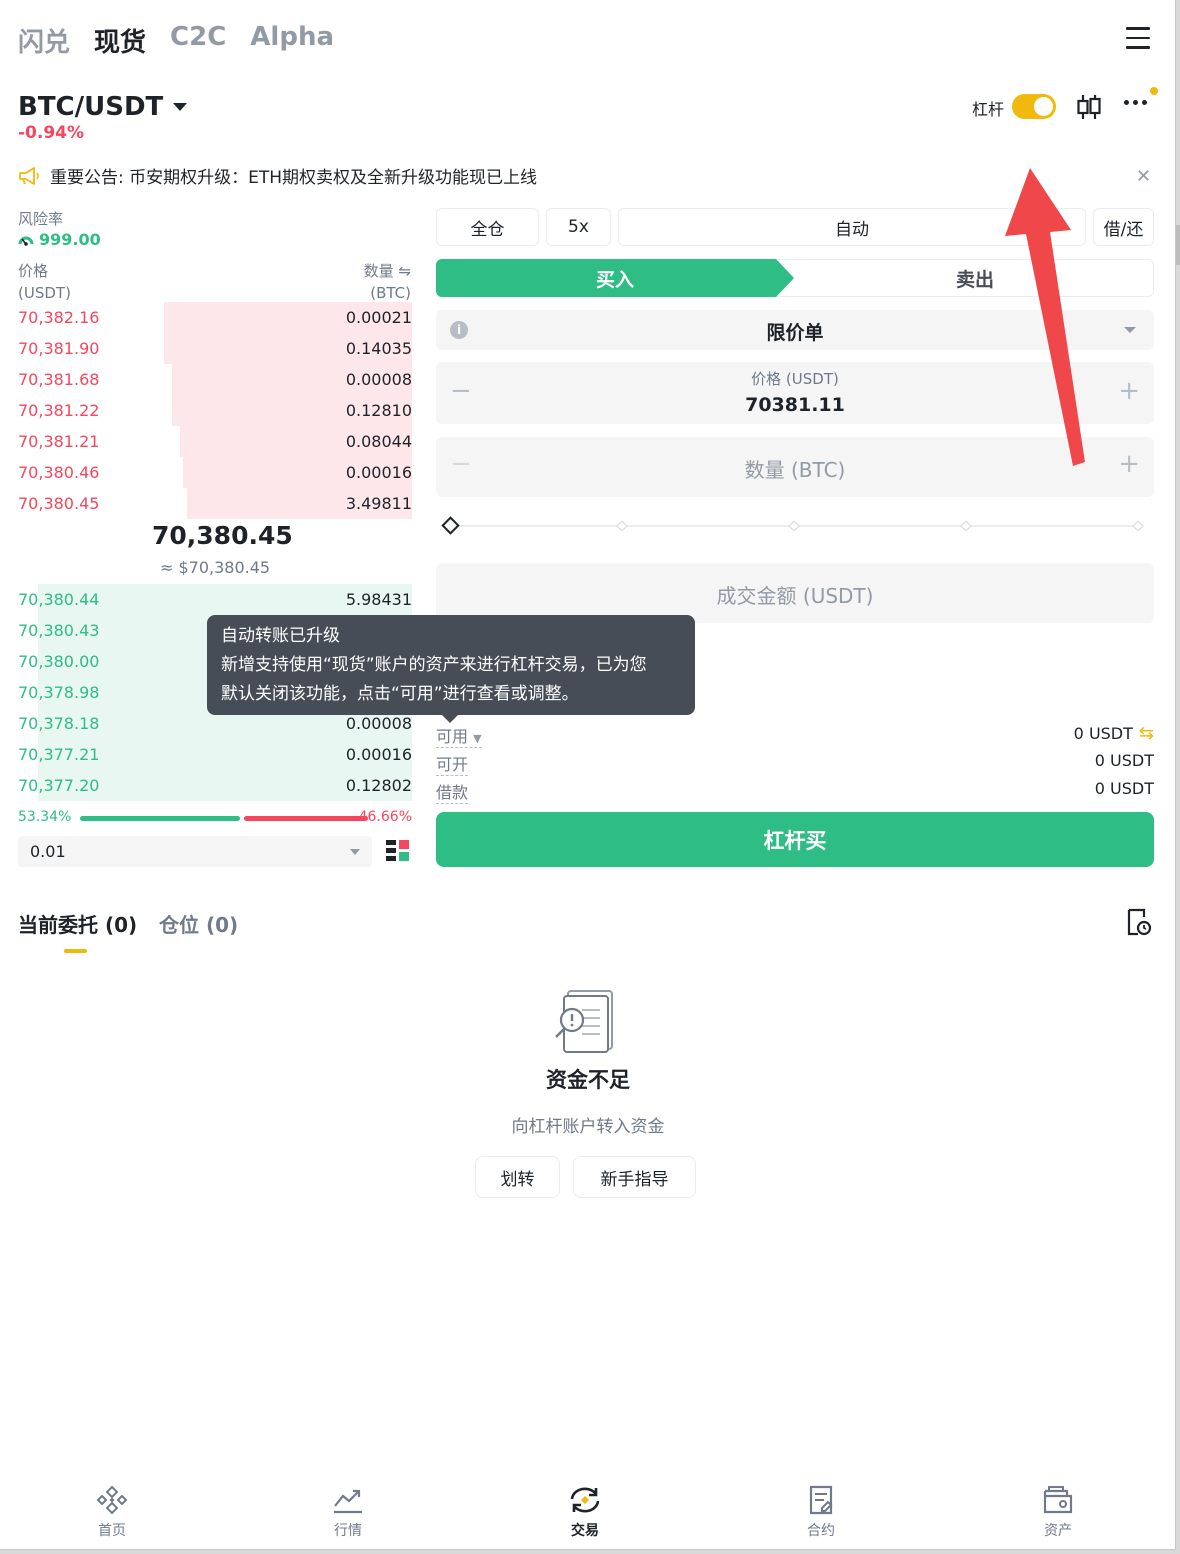  I want to click on quantity-input: 数量 (BTC) − +, so click(795, 467).